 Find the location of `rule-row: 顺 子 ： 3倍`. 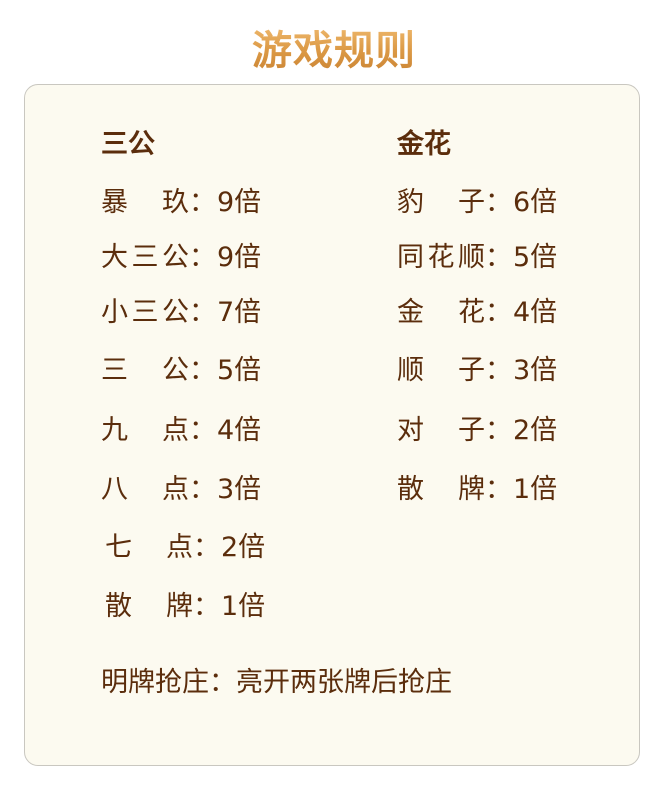

rule-row: 顺 子 ： 3倍 is located at coordinates (512, 371).